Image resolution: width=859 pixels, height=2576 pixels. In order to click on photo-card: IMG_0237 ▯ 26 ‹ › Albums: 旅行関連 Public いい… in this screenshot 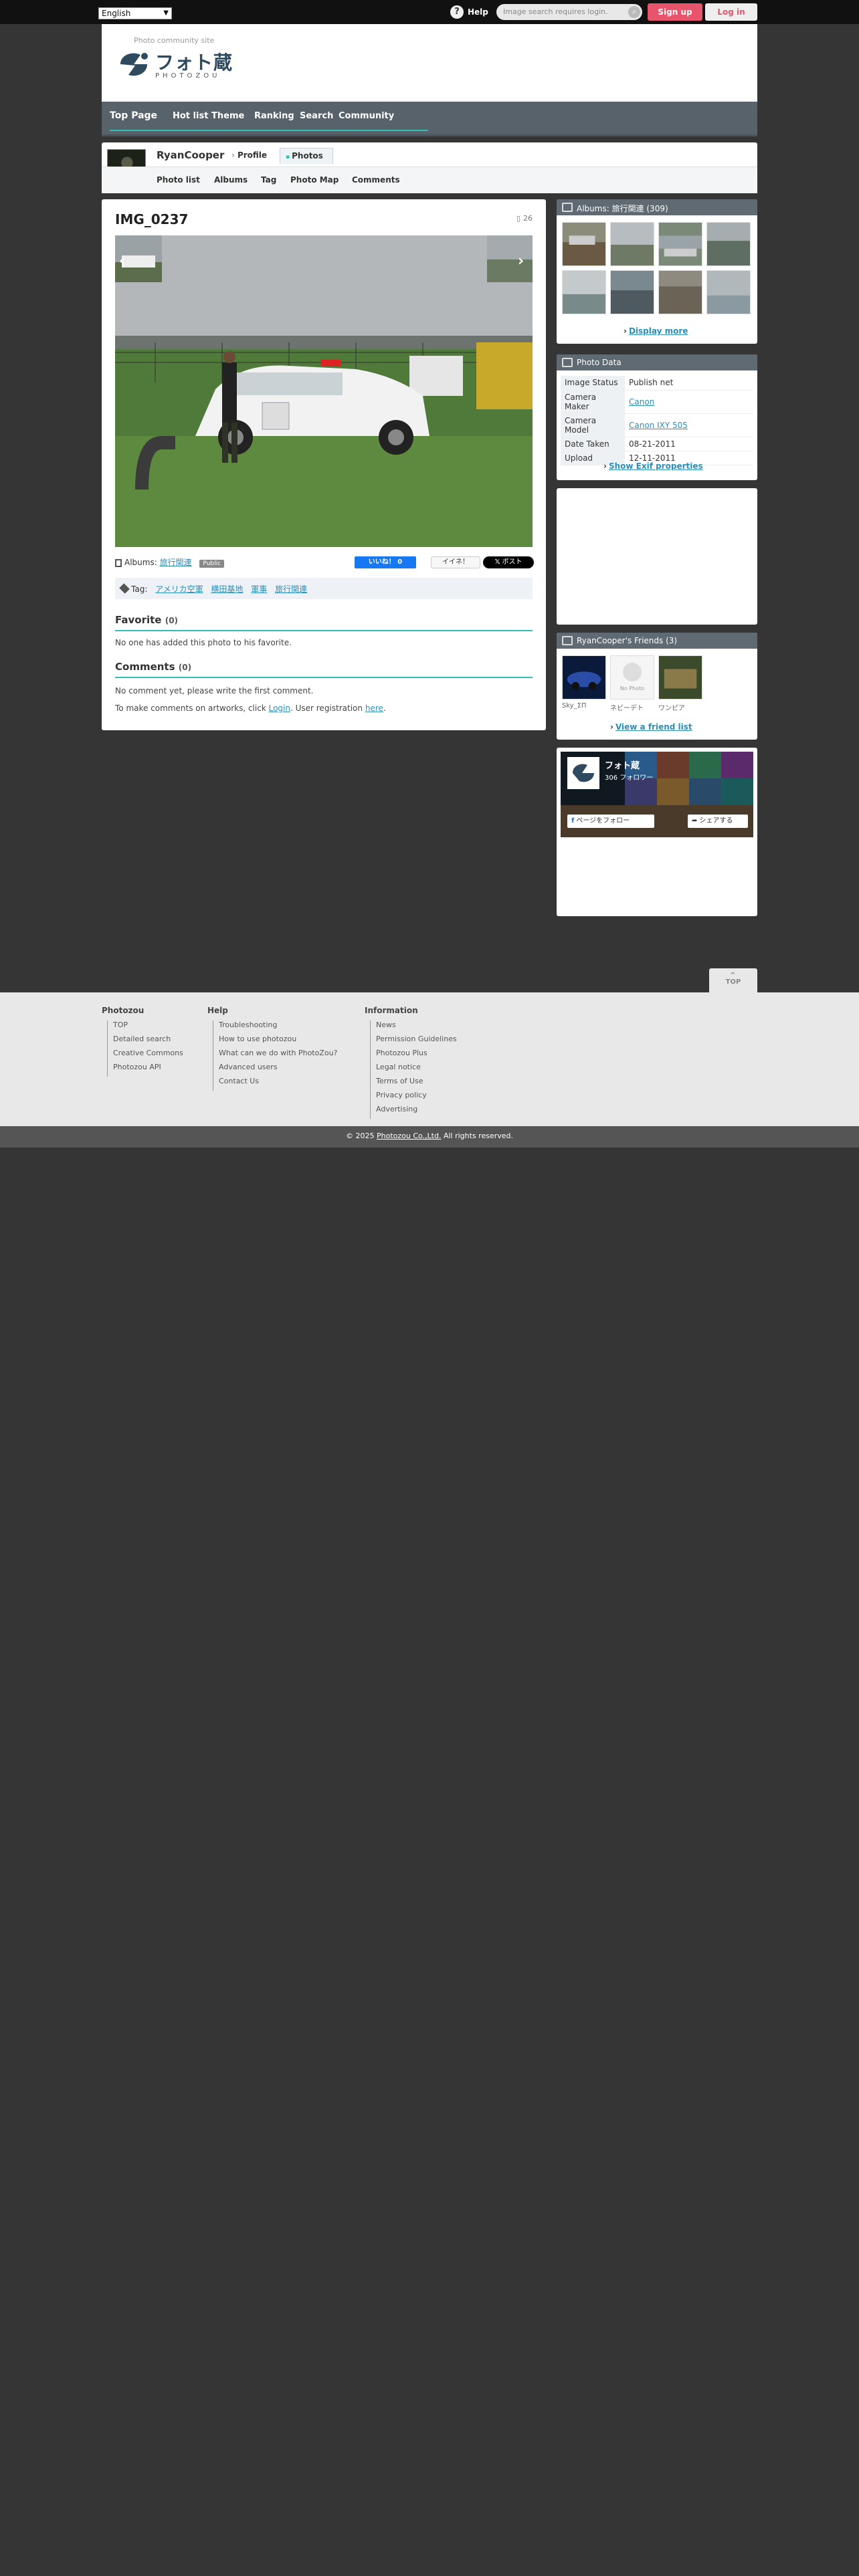, I will do `click(324, 465)`.